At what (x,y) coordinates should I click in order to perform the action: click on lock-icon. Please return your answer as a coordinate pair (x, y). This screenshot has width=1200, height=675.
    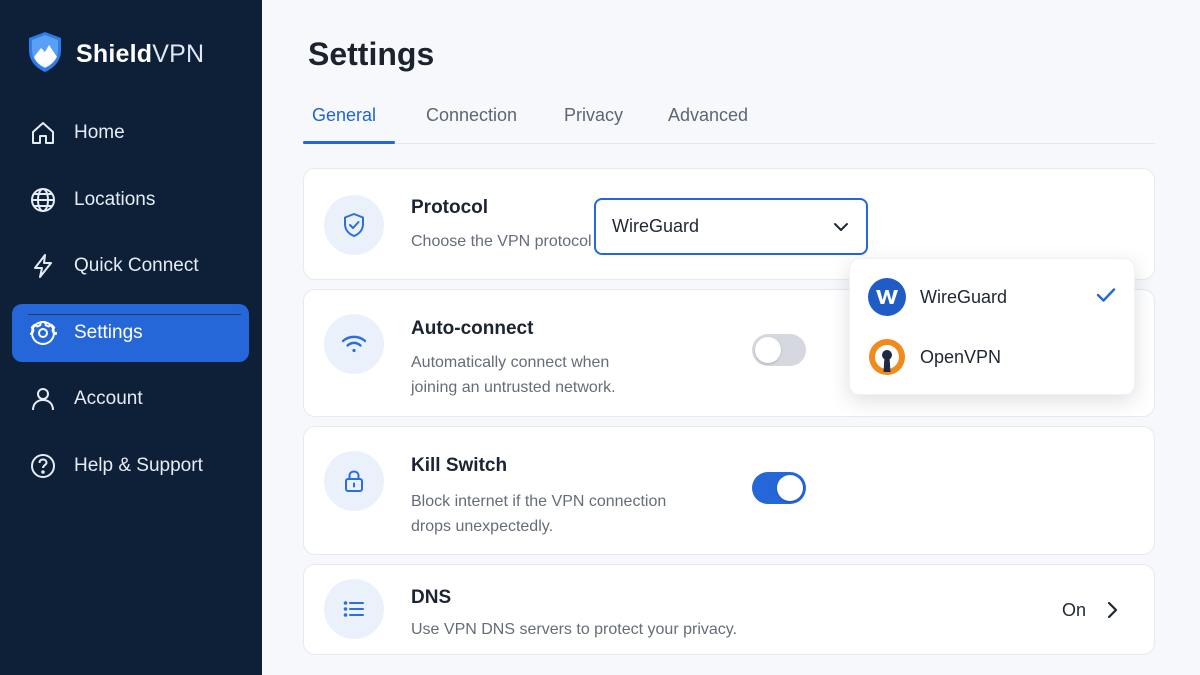
    Looking at the image, I should click on (354, 481).